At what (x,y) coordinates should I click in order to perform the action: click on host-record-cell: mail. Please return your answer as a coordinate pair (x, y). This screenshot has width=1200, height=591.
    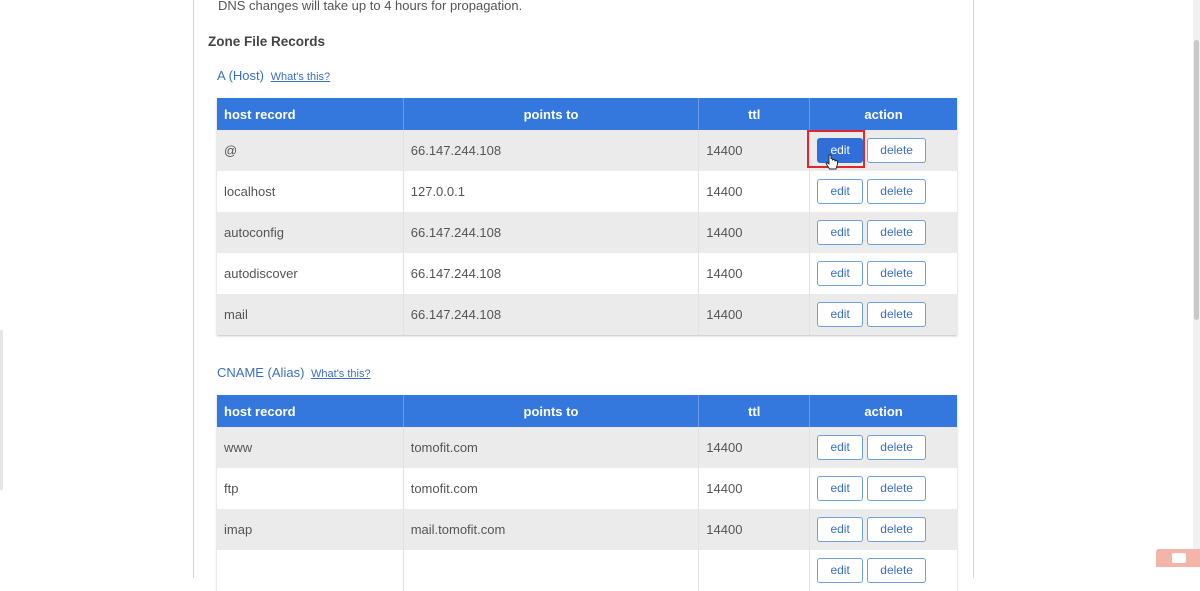
    Looking at the image, I should click on (310, 314).